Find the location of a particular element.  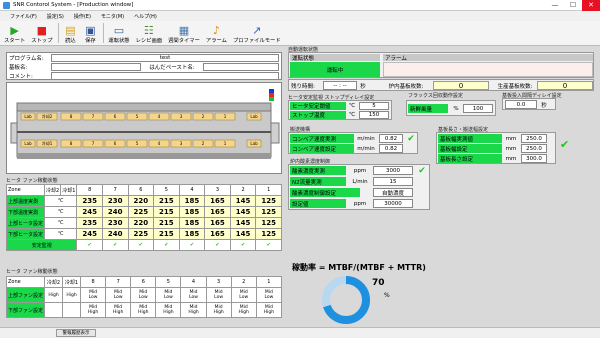

alarm-history-button: 警報履歴表示 is located at coordinates (76, 333).